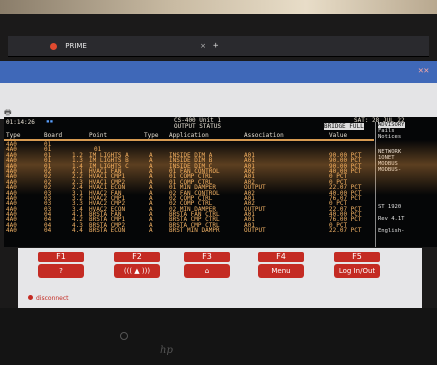  What do you see at coordinates (189, 140) in the screenshot?
I see `header-divider` at bounding box center [189, 140].